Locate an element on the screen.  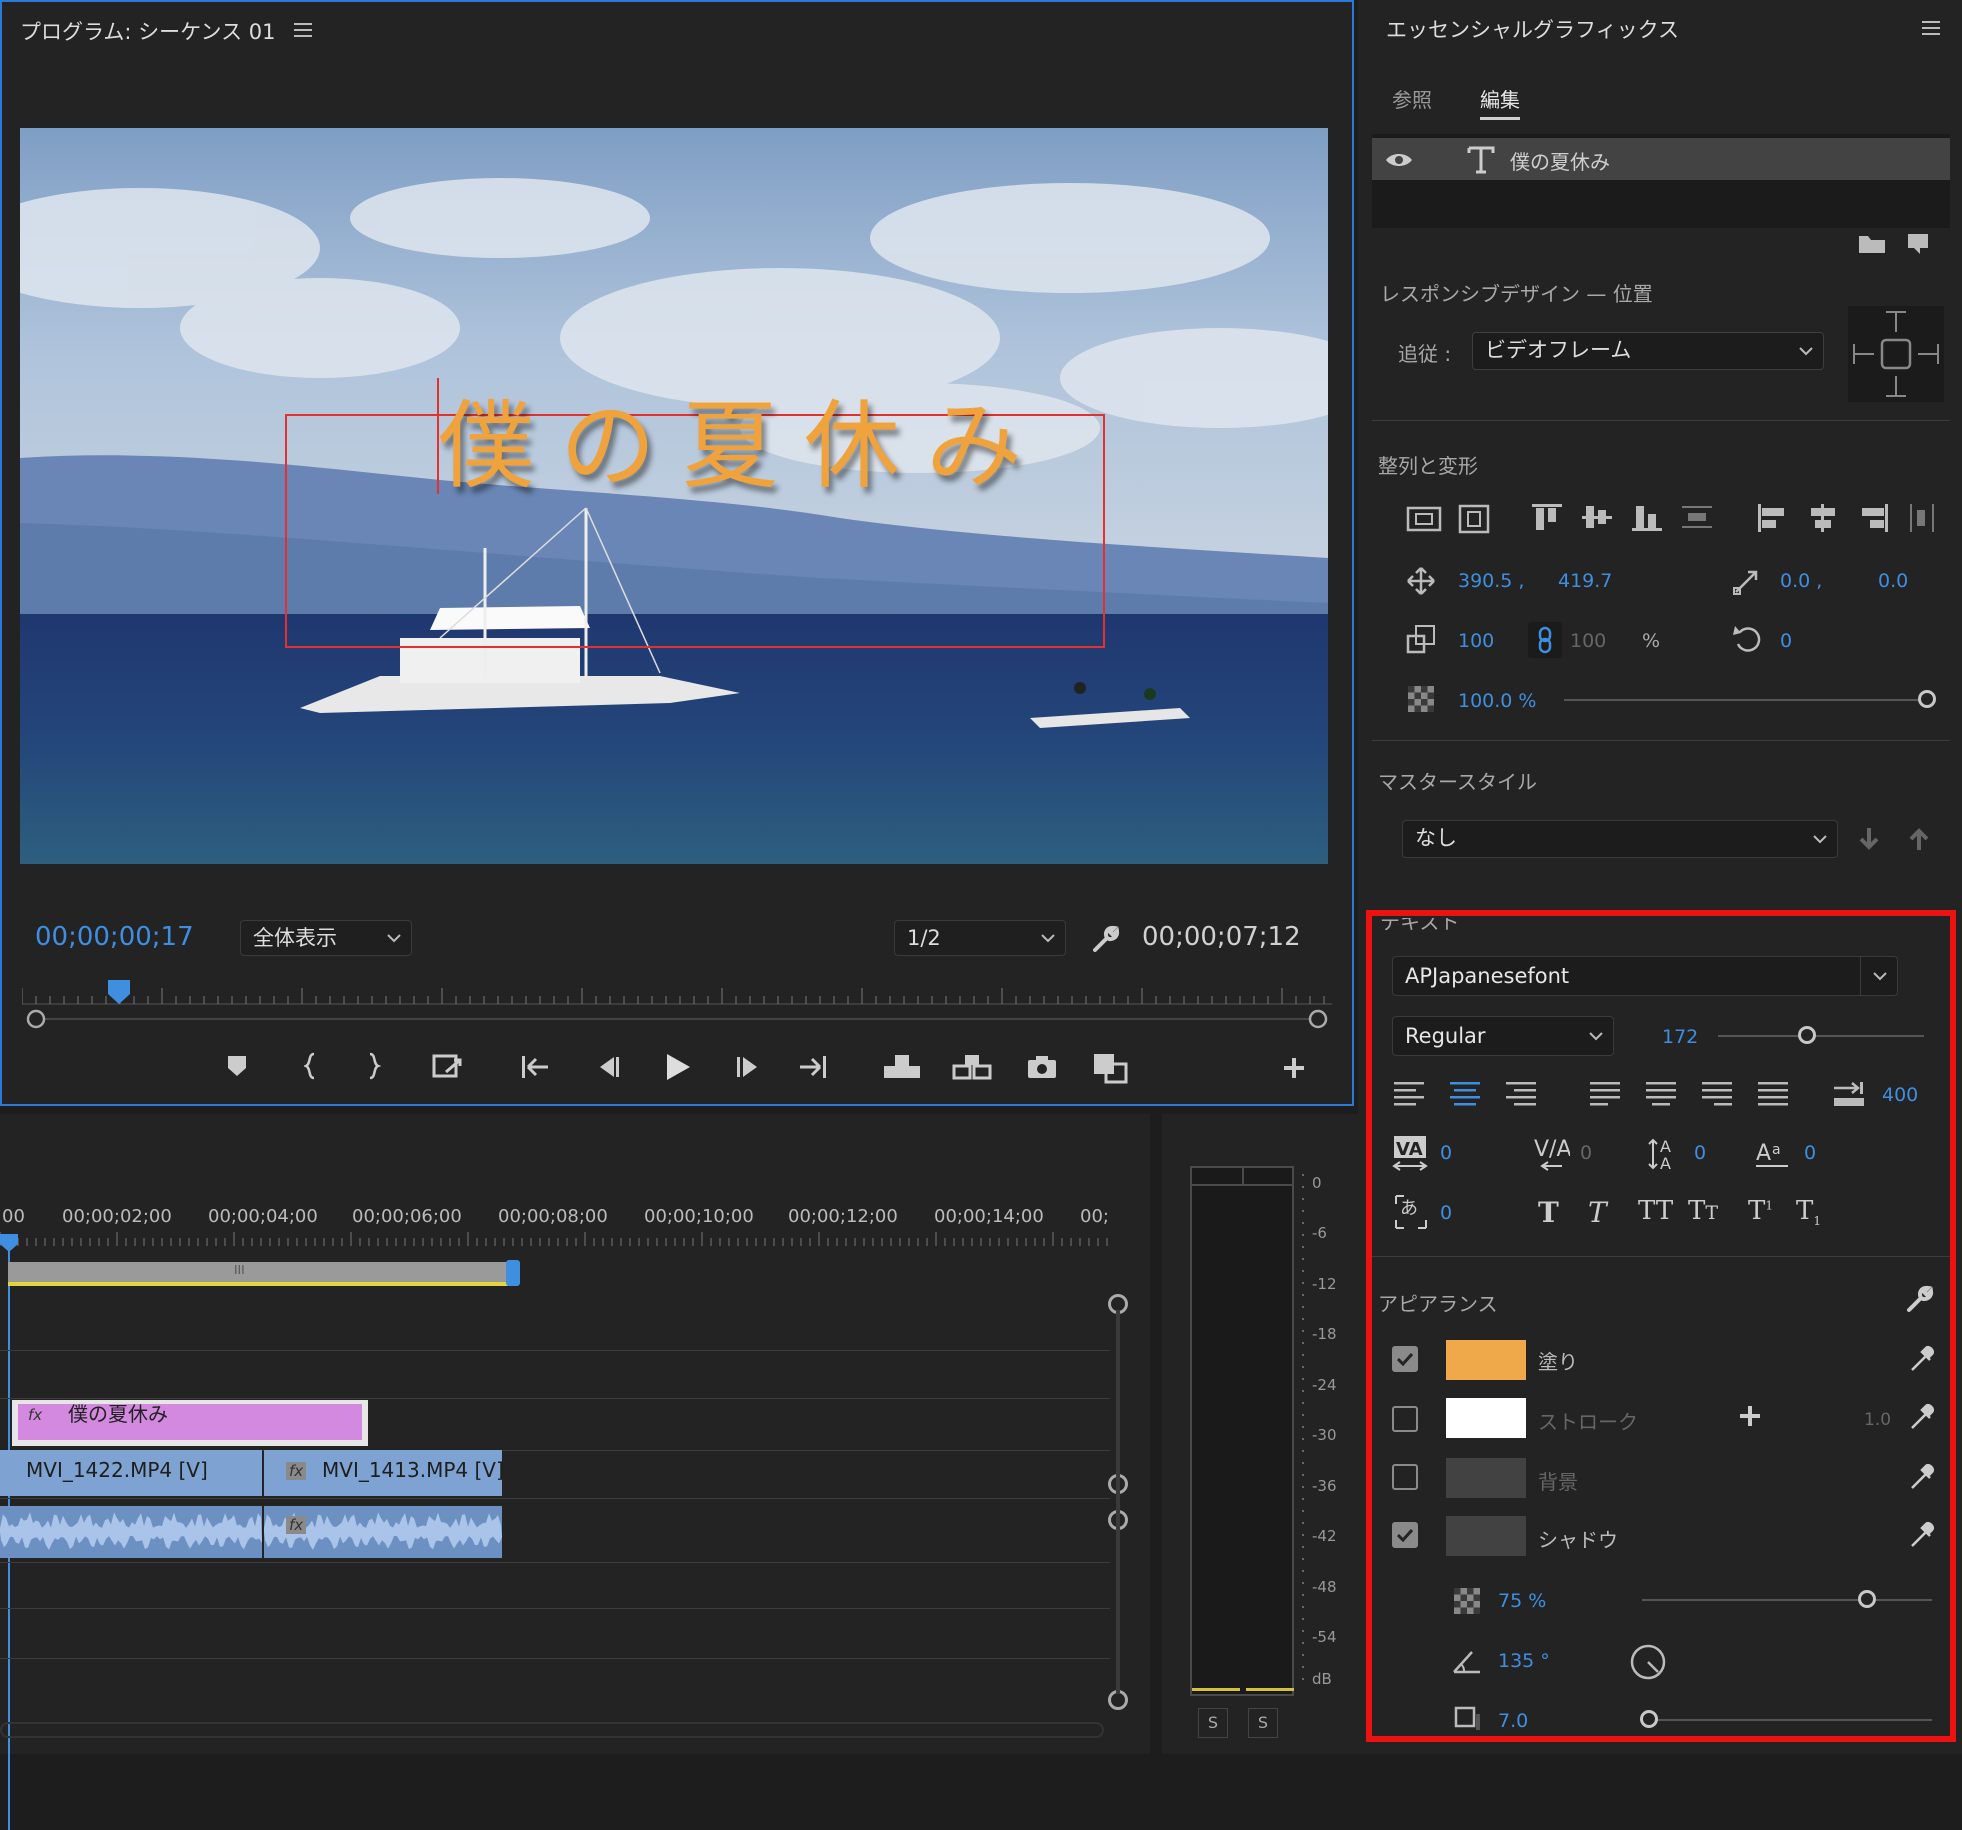
shadow-distance-knob is located at coordinates (1649, 1719).